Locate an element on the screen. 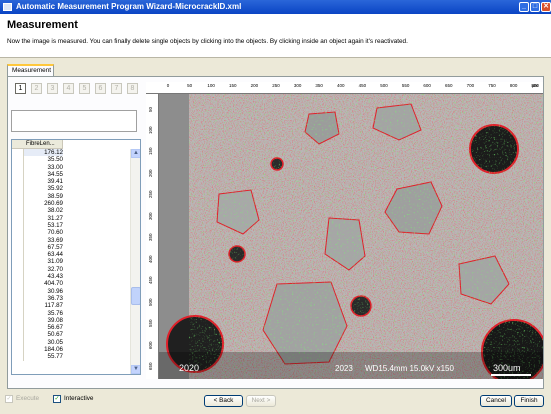 The width and height of the screenshot is (551, 414). maximize-button: □ is located at coordinates (535, 7).